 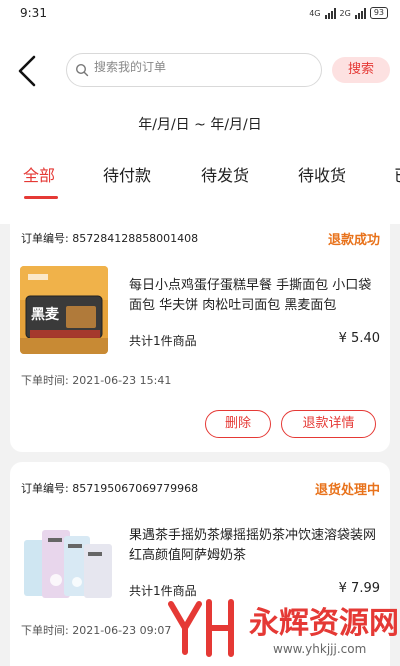 I want to click on network-4g-label: 4G, so click(x=315, y=13).